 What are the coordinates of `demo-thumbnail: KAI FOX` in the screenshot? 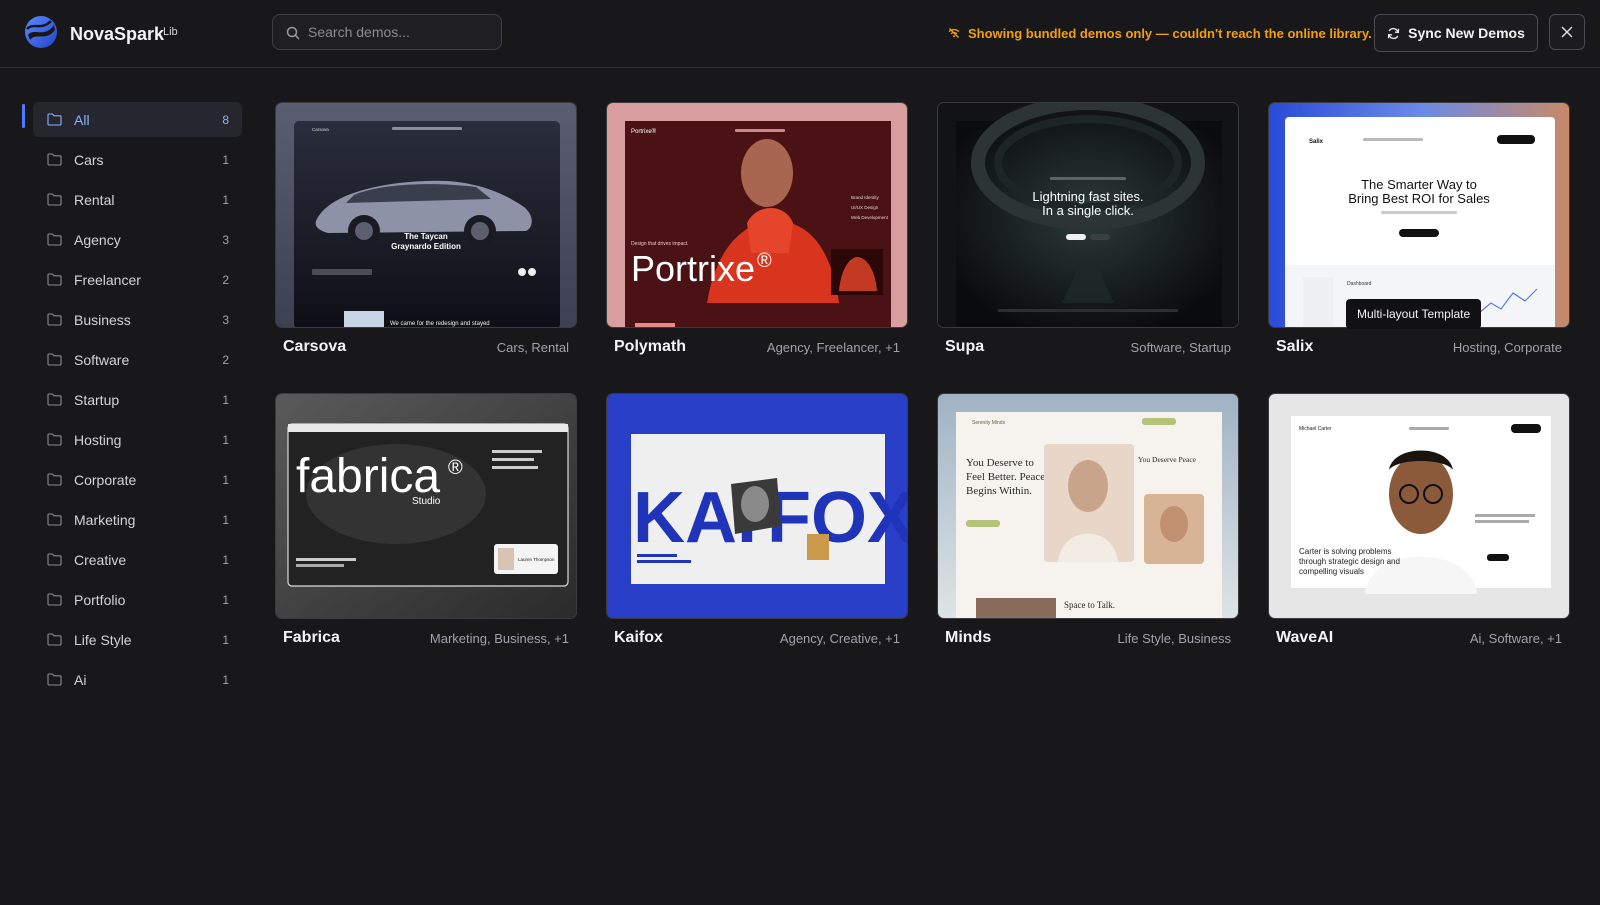 It's located at (757, 506).